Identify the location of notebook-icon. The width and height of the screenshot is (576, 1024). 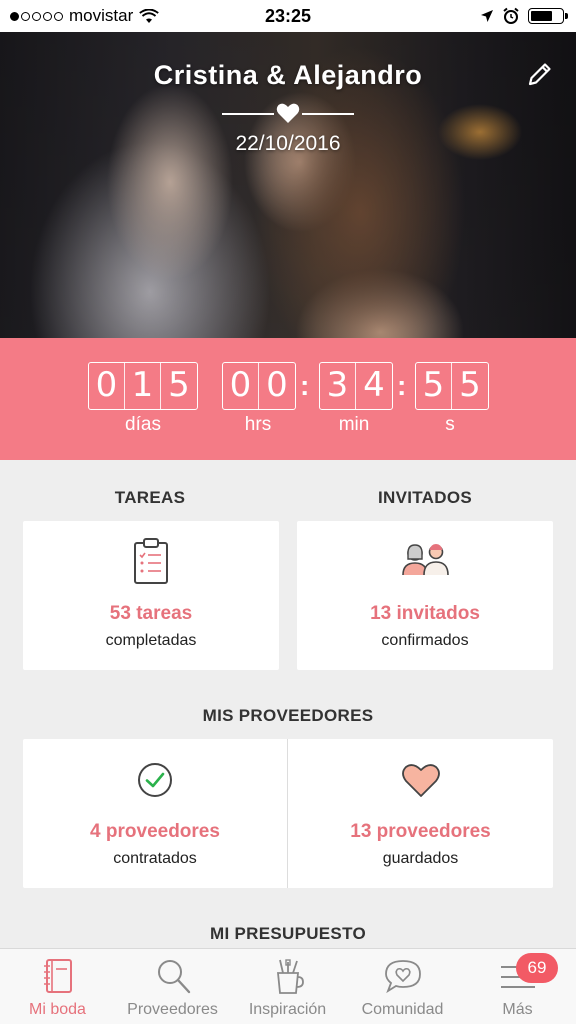
(57, 976).